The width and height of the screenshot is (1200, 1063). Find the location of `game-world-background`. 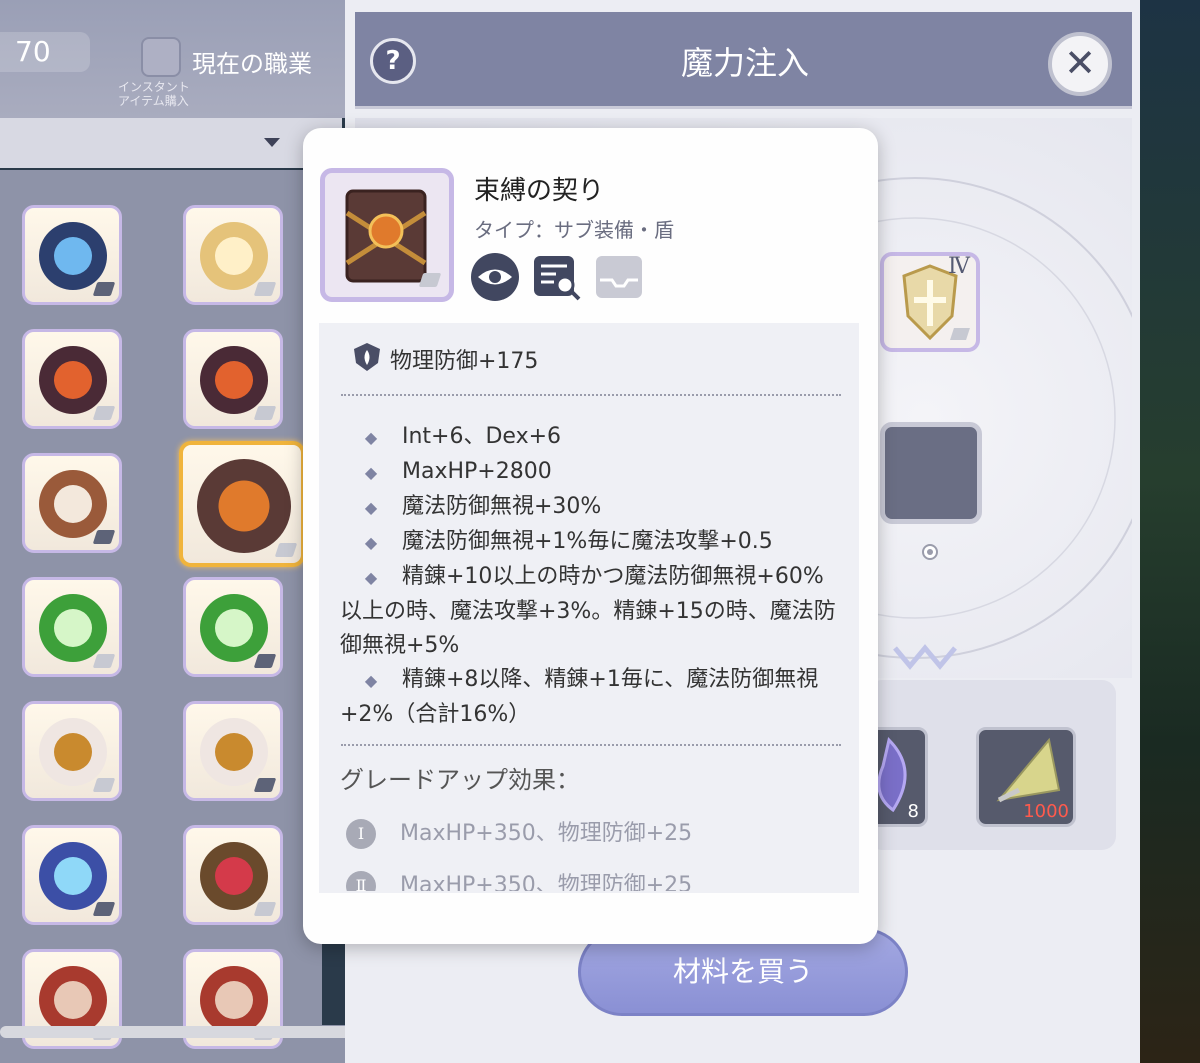

game-world-background is located at coordinates (1170, 531).